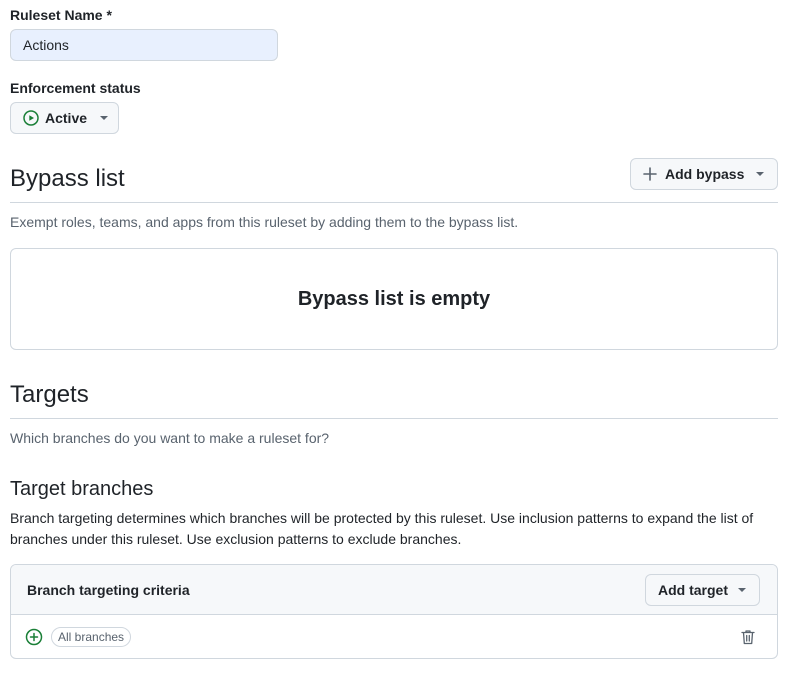 Image resolution: width=808 pixels, height=673 pixels. What do you see at coordinates (82, 489) in the screenshot?
I see `target-branches-title: Target branches` at bounding box center [82, 489].